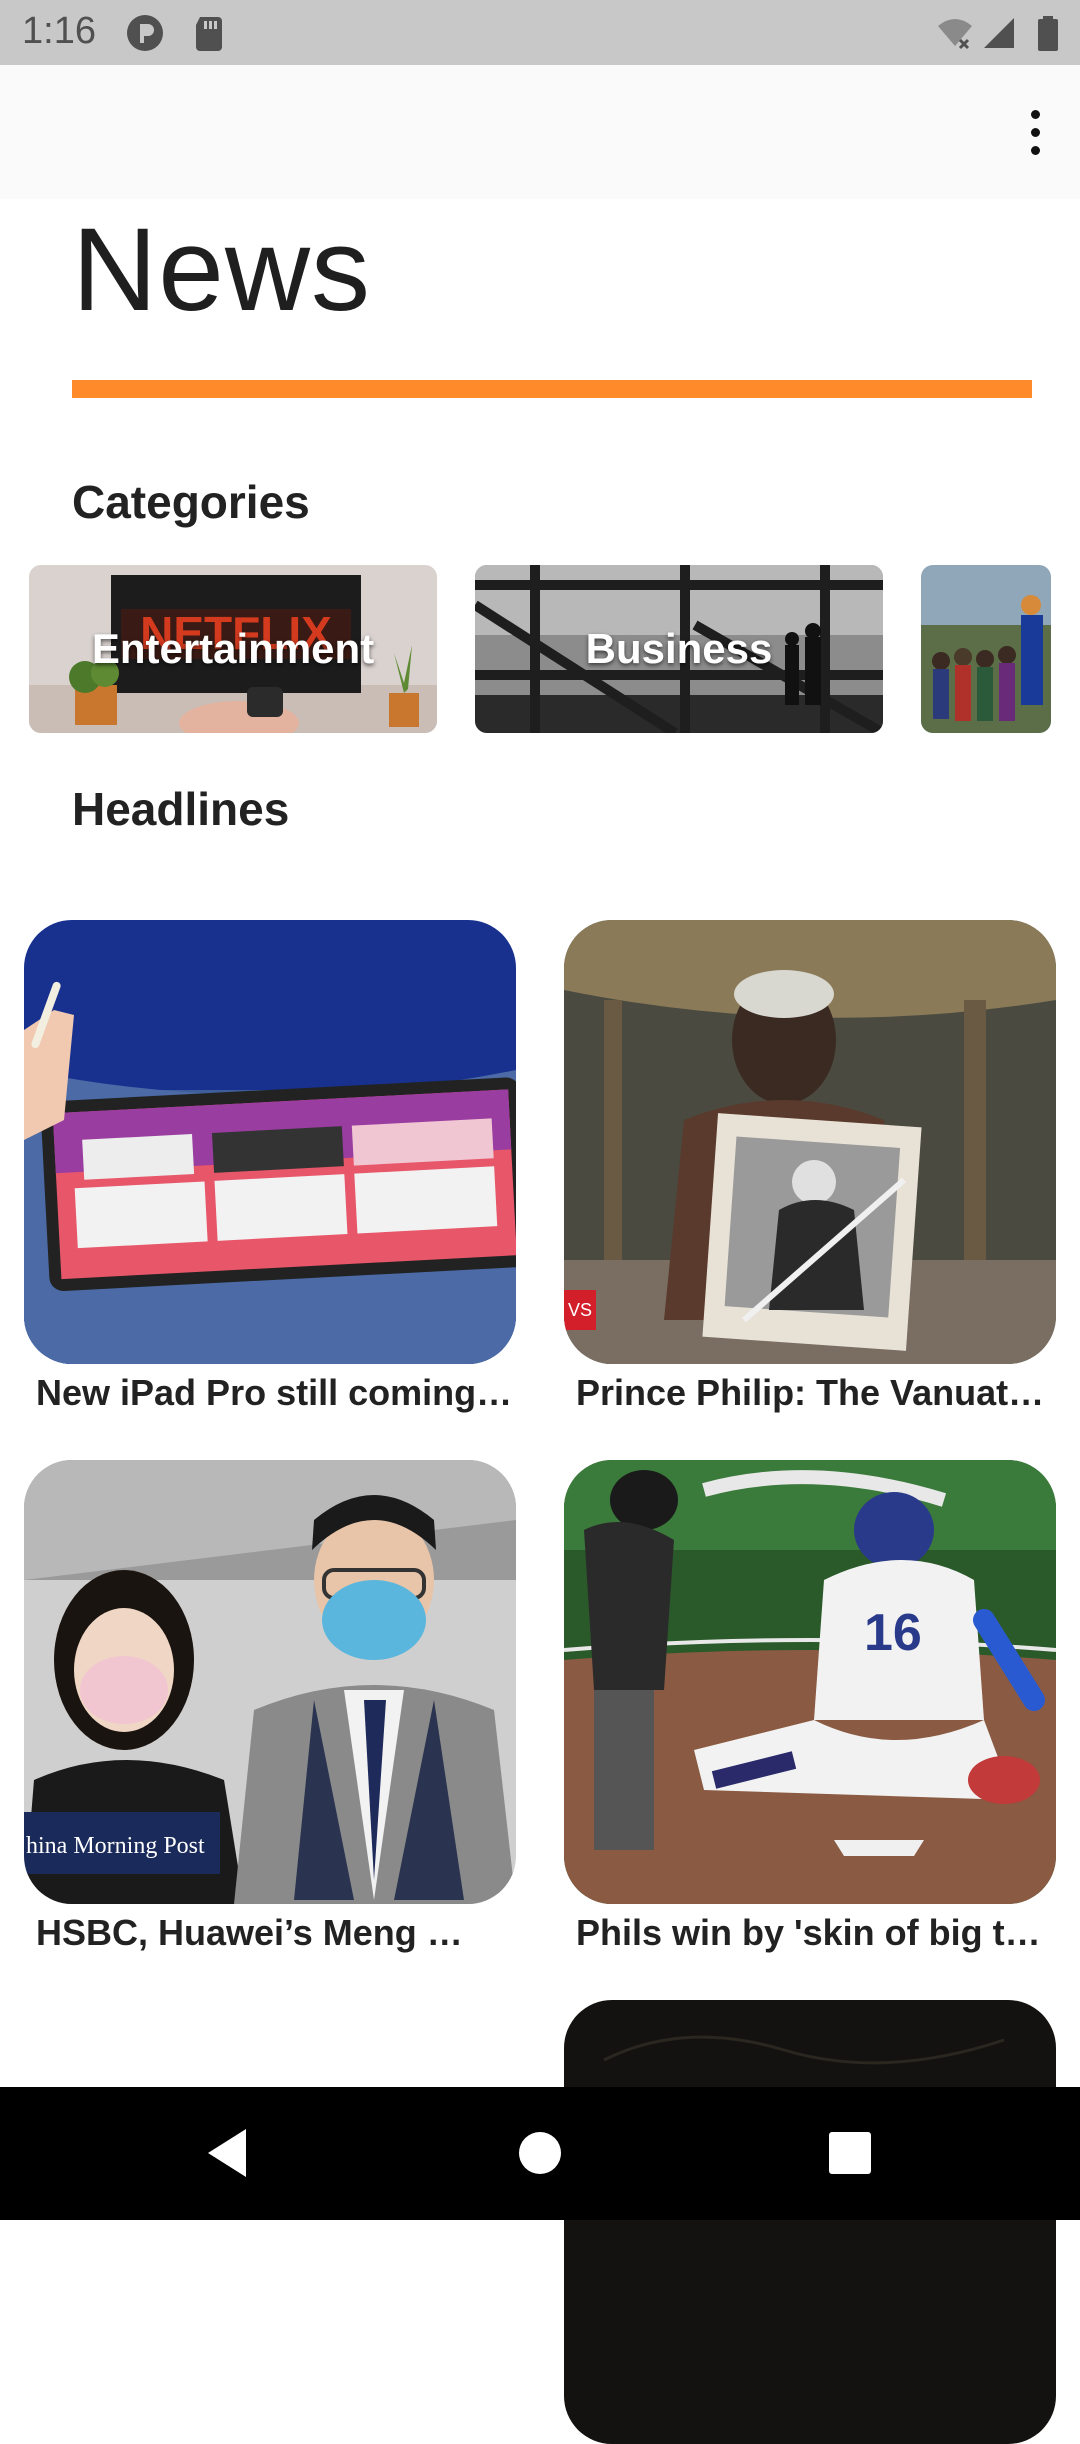  I want to click on home-circle-icon, so click(540, 2153).